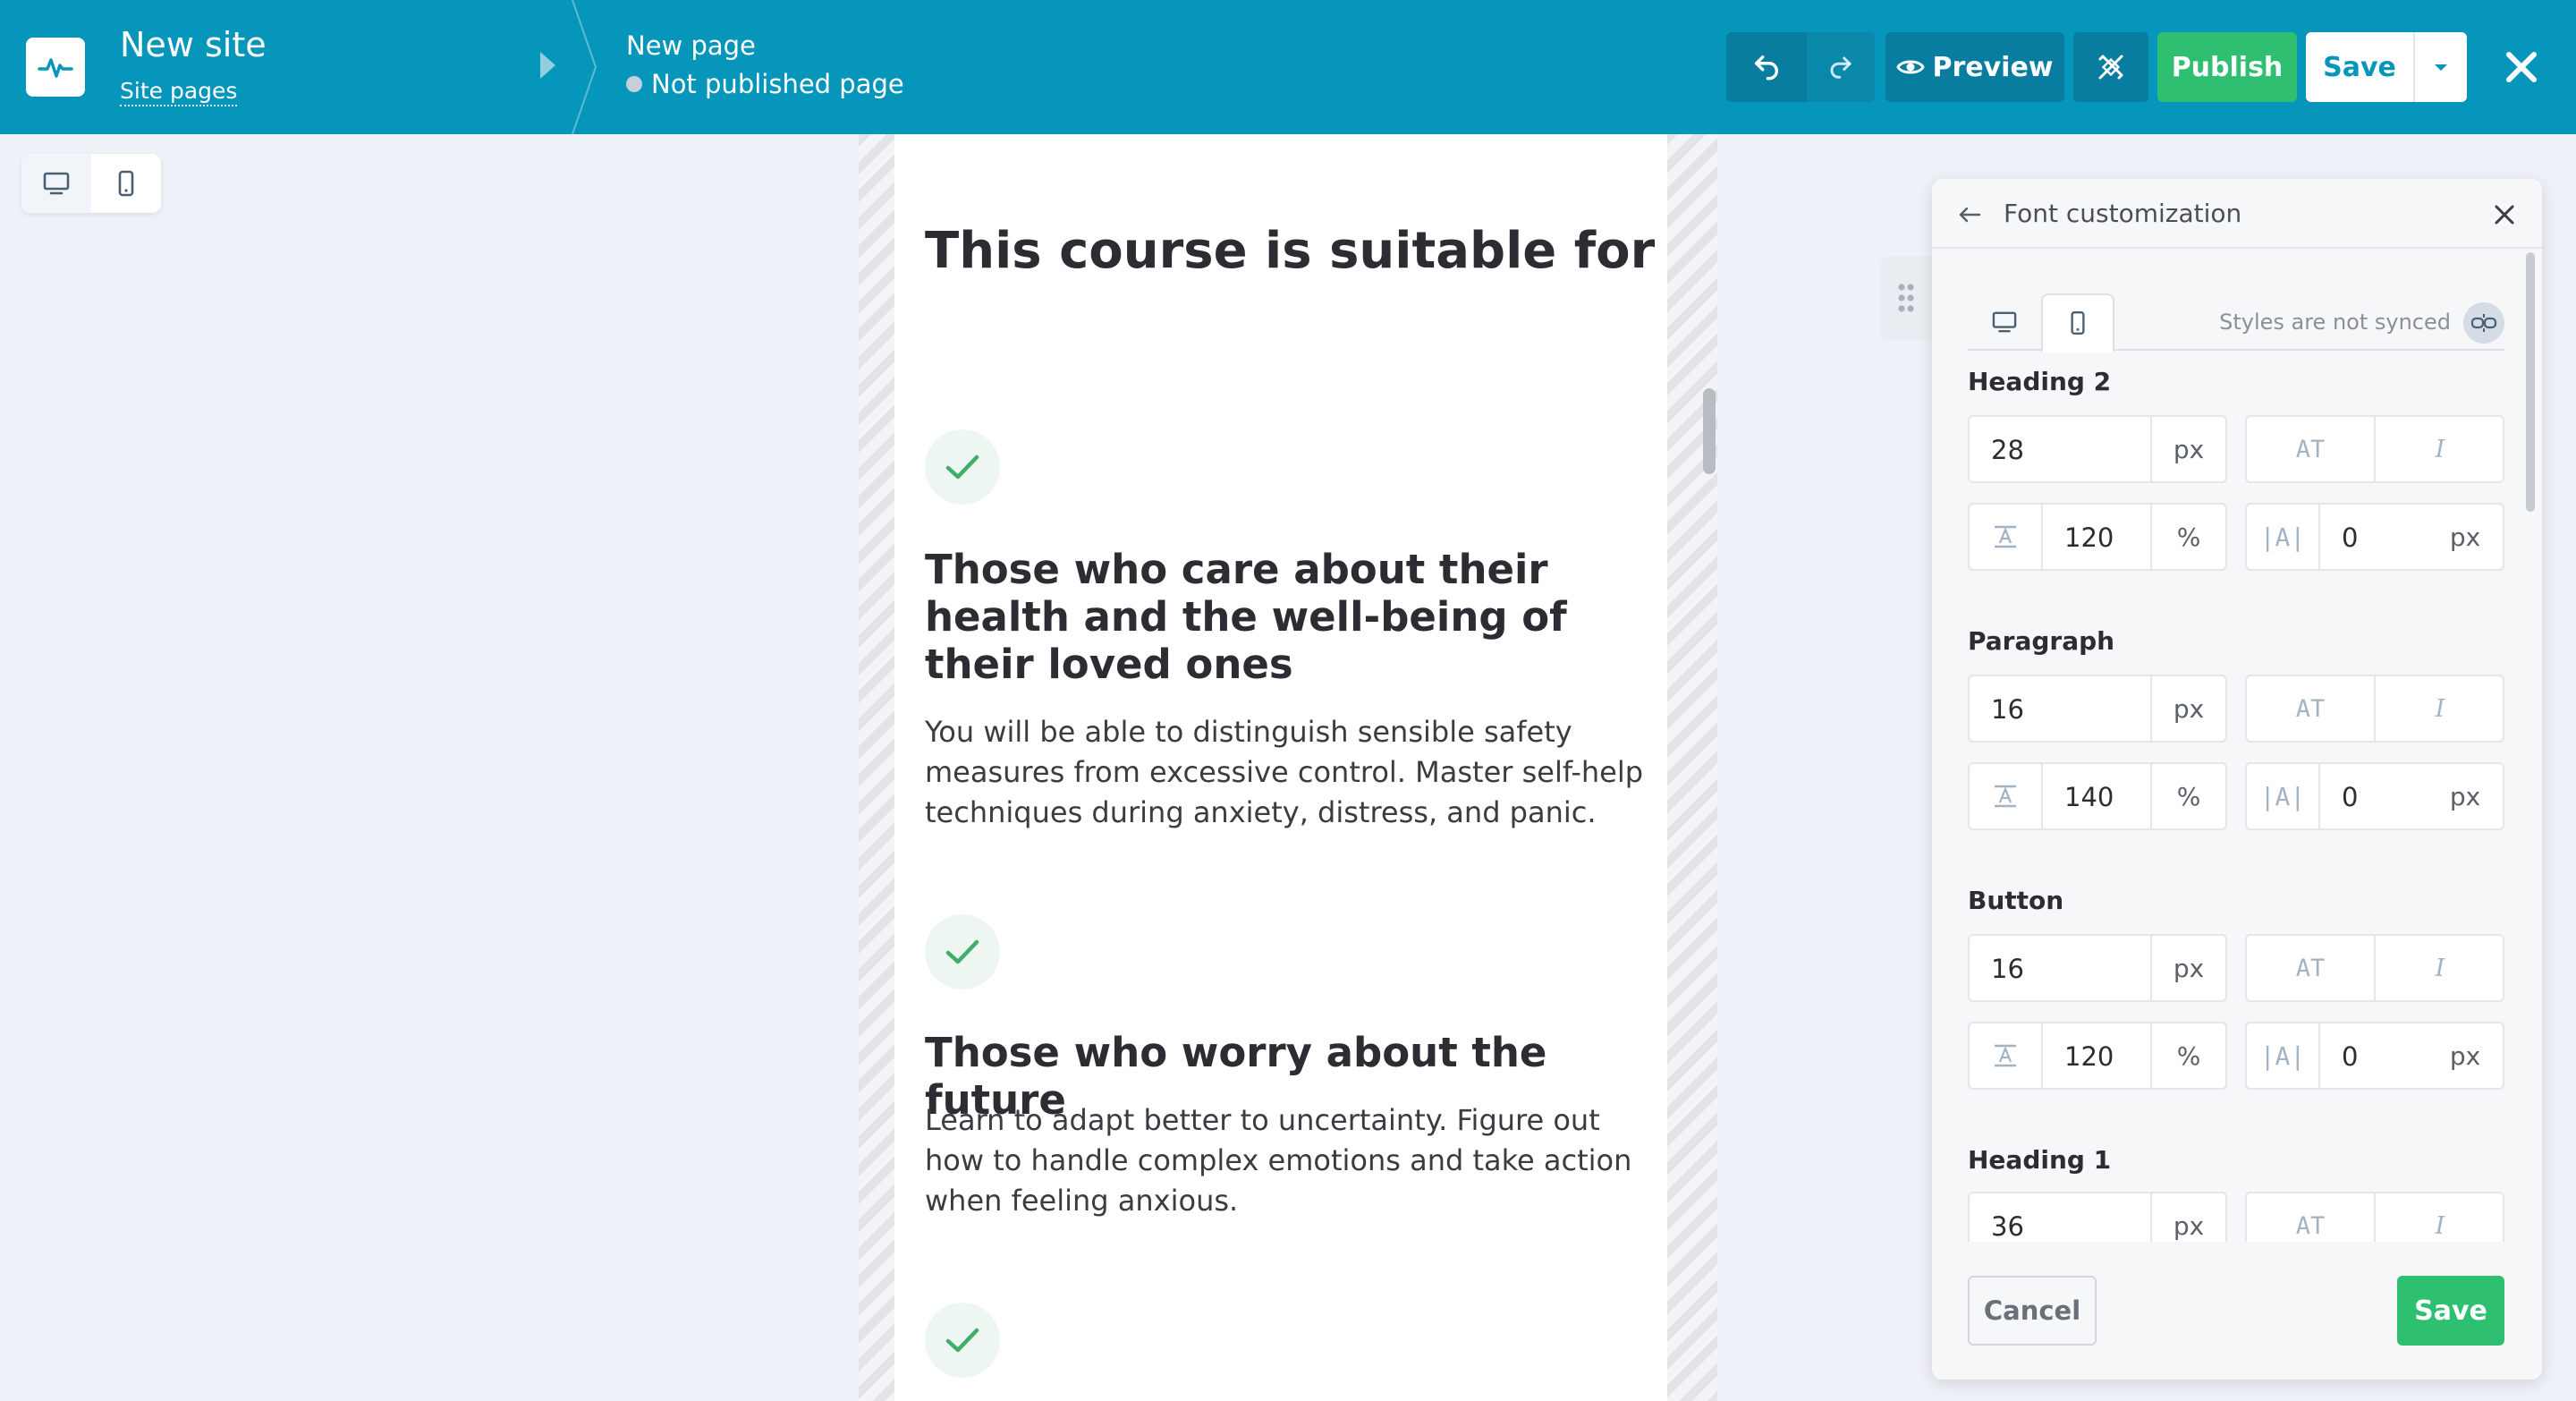 This screenshot has height=1401, width=2576. I want to click on save-options-dropdown, so click(2440, 67).